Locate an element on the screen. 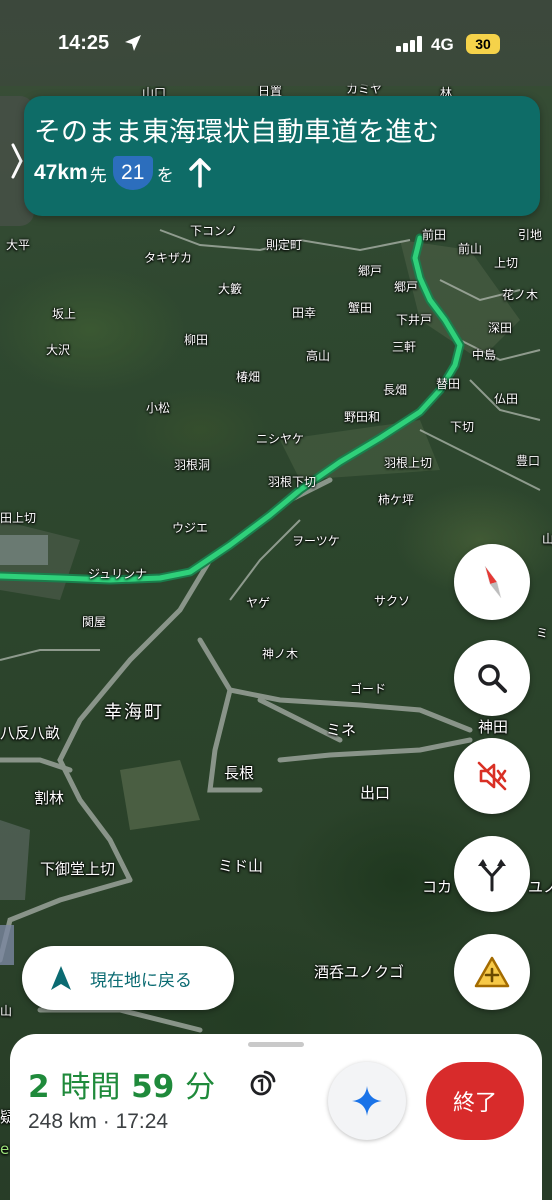 This screenshot has width=552, height=1200. map-label: 上切 is located at coordinates (506, 263).